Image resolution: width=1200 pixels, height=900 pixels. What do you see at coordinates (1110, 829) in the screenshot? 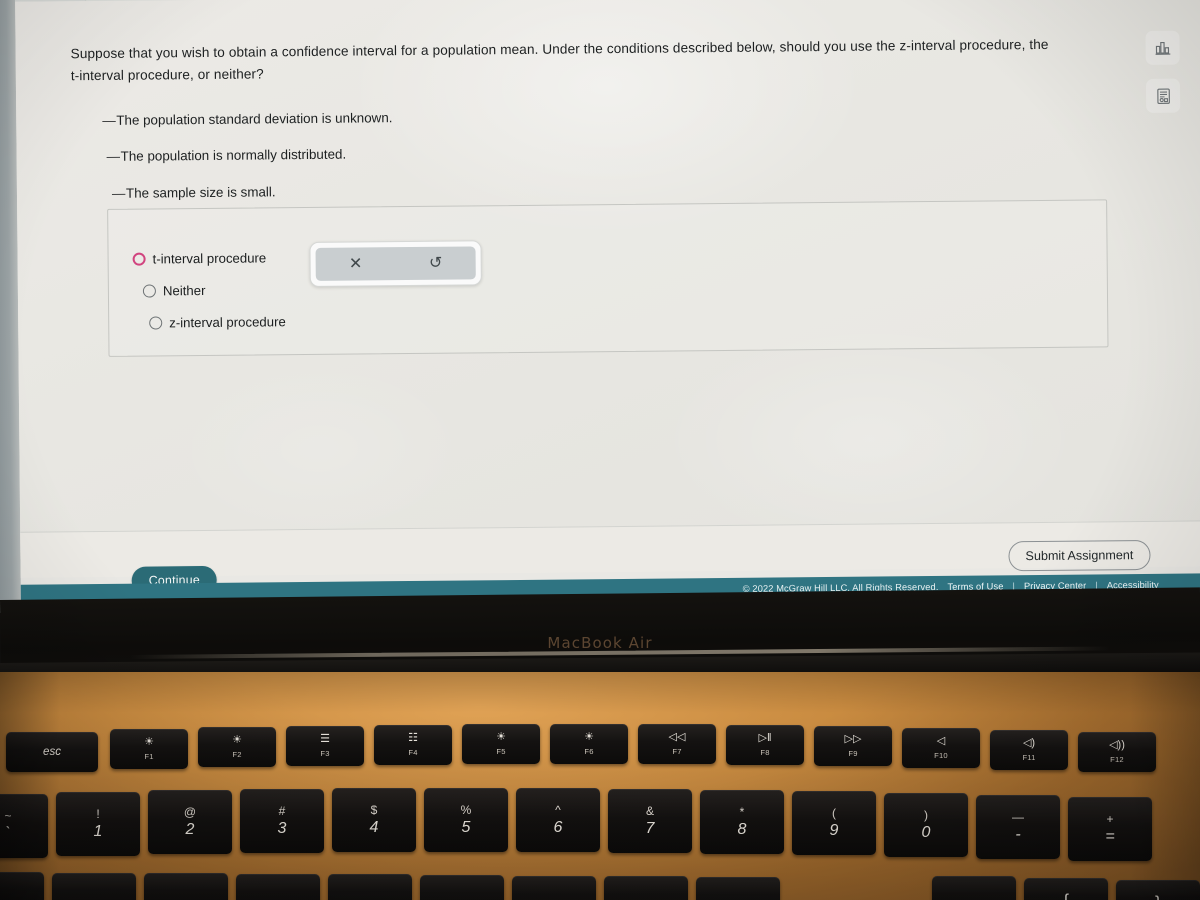
I see `key-equals: + =` at bounding box center [1110, 829].